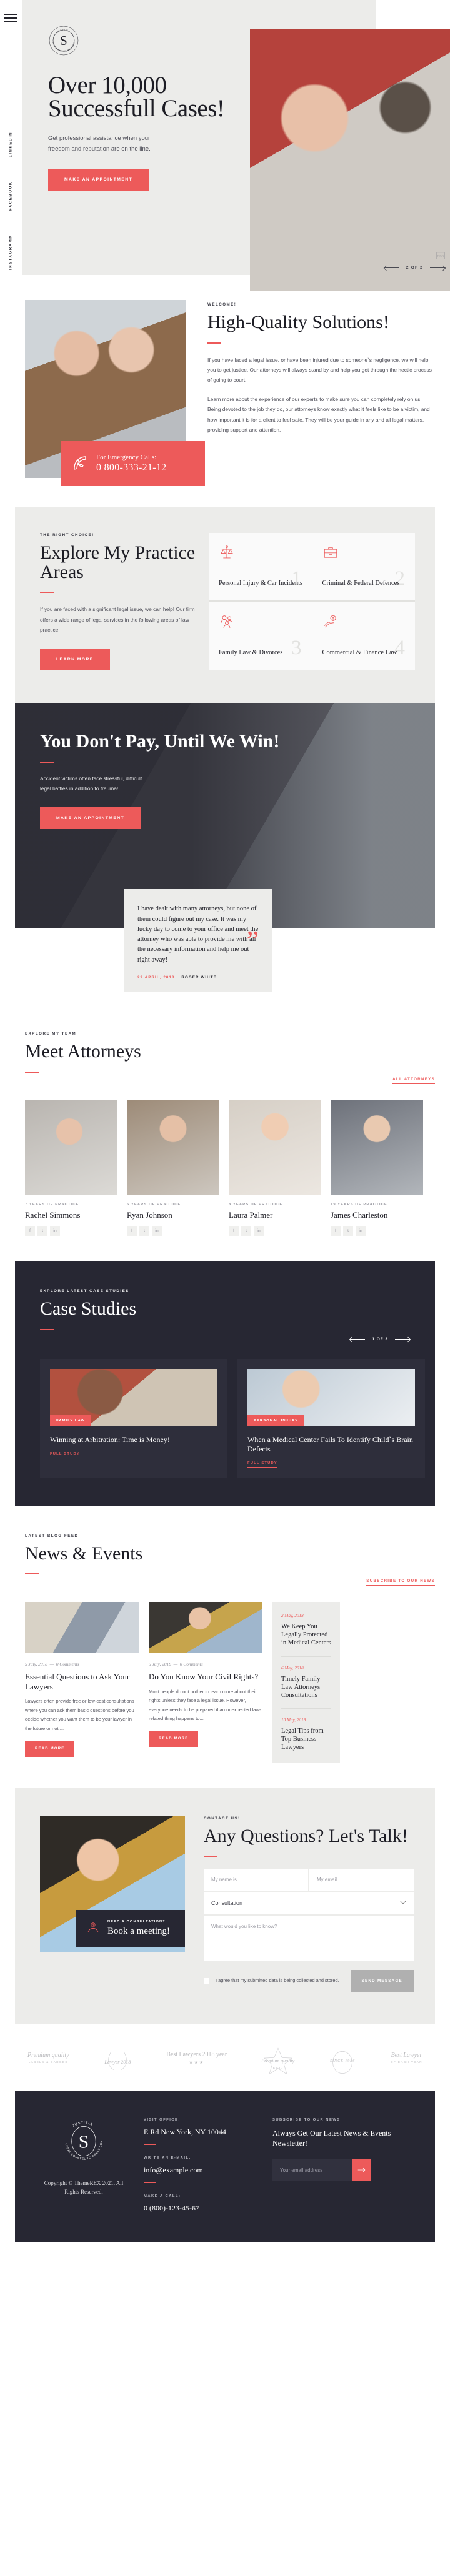 The width and height of the screenshot is (450, 2576). I want to click on award-title: Premium quality, so click(49, 2055).